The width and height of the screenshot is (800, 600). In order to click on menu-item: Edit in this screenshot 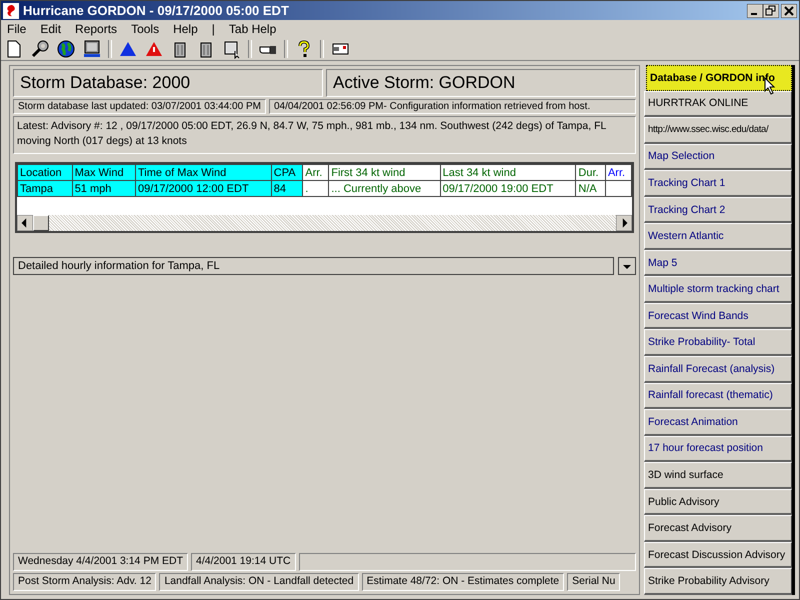, I will do `click(51, 29)`.